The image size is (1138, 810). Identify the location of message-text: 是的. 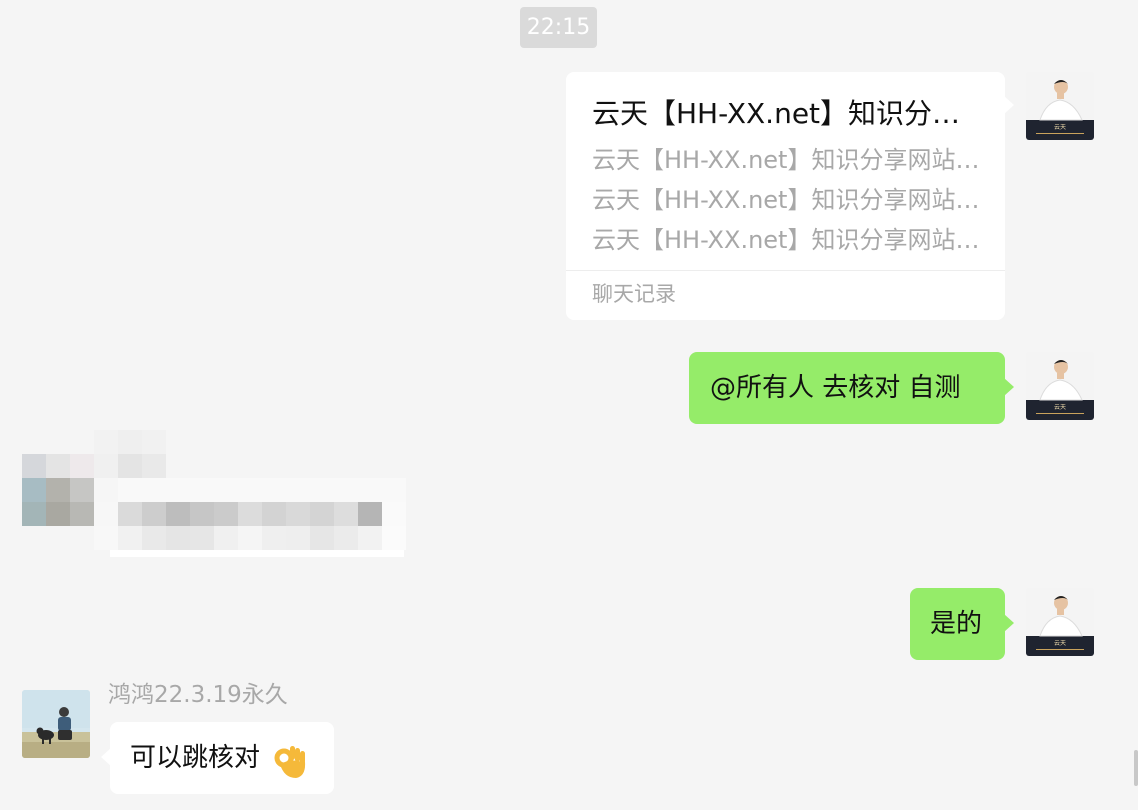
(956, 624).